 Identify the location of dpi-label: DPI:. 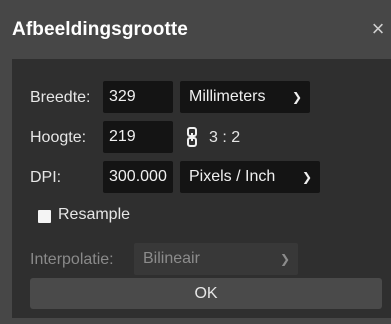
(46, 177).